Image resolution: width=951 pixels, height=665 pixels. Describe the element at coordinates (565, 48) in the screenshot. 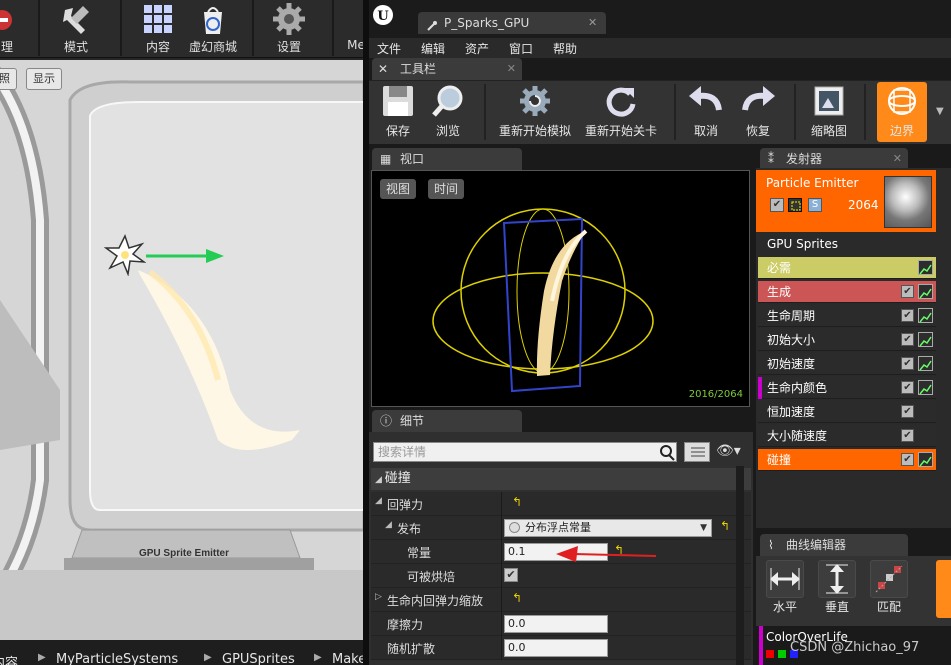

I see `menu-help: 帮助` at that location.